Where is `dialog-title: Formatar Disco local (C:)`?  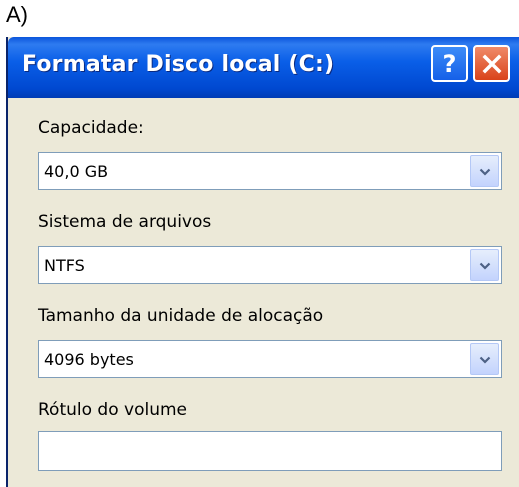
dialog-title: Formatar Disco local (C:) is located at coordinates (178, 64).